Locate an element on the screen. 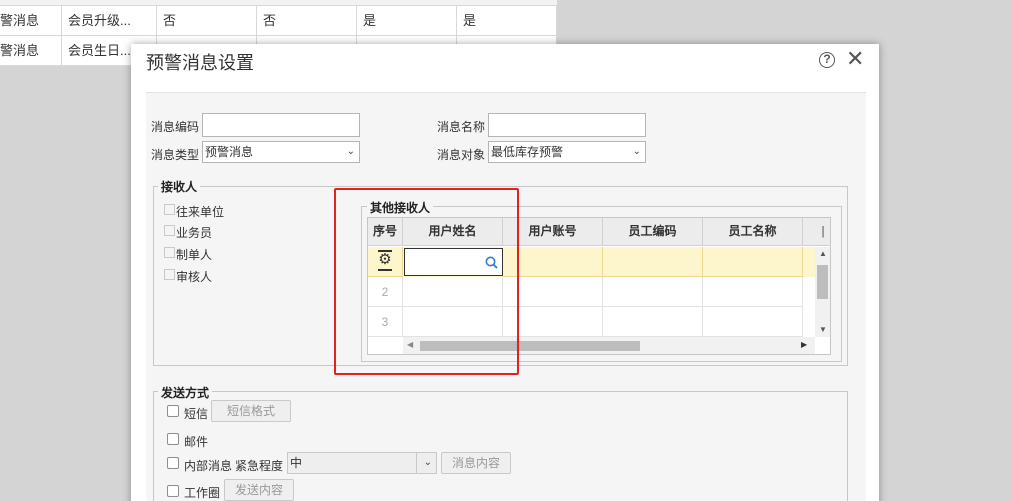 This screenshot has height=501, width=1012. scroll-up-arrow: ▲ is located at coordinates (823, 253).